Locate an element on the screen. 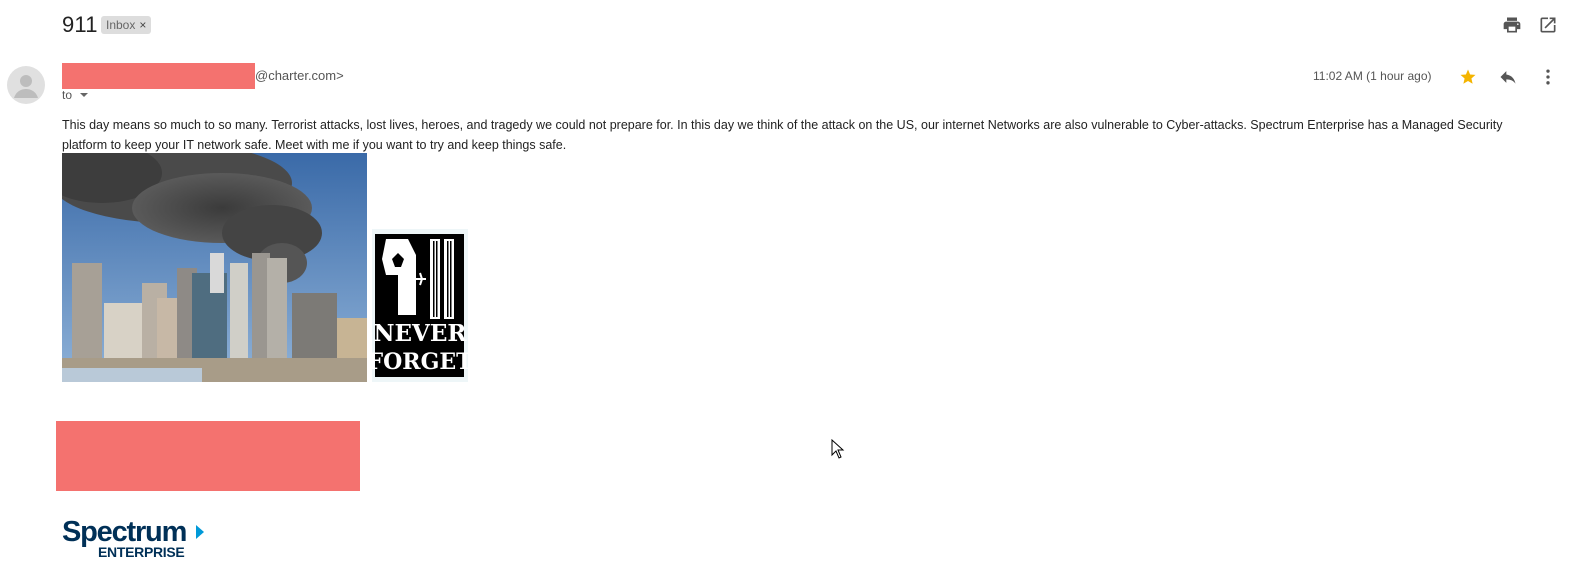 This screenshot has width=1575, height=579. chevron-down-icon is located at coordinates (84, 95).